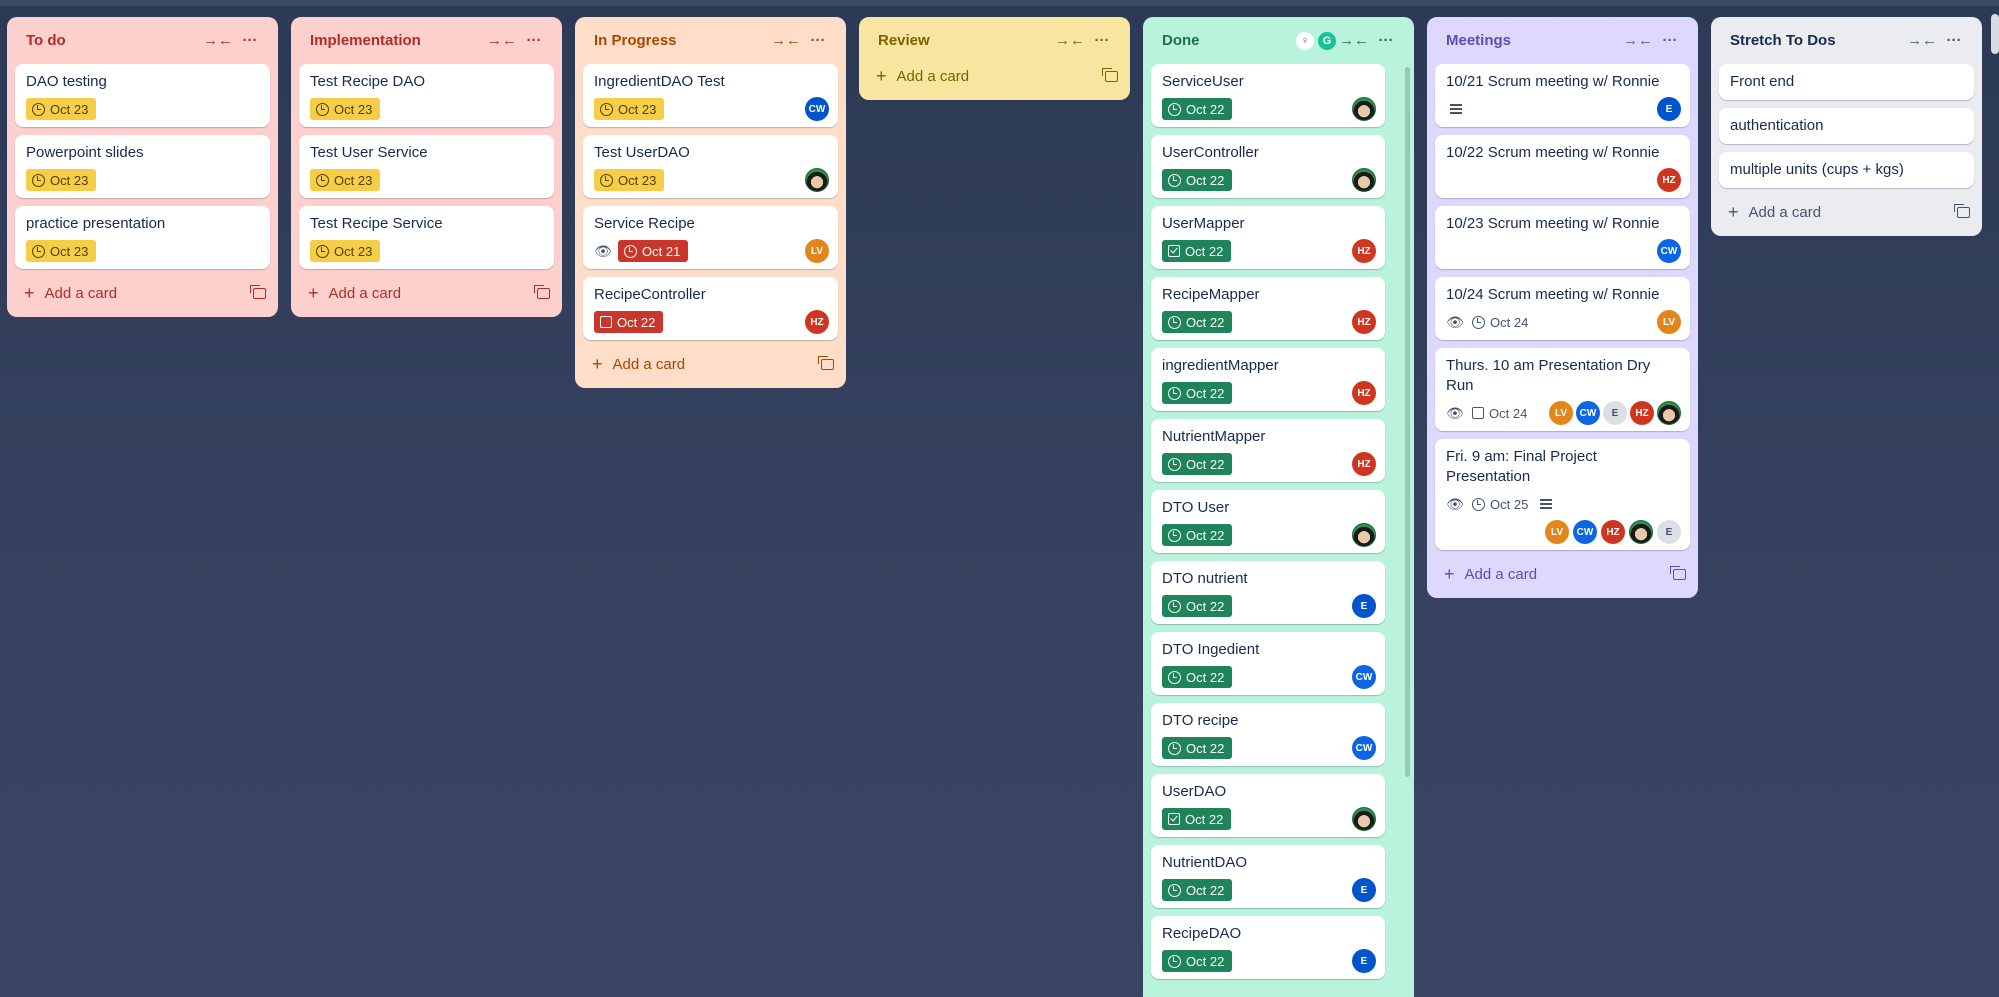 The width and height of the screenshot is (1999, 997). What do you see at coordinates (1268, 450) in the screenshot?
I see `card: NutrientMapper Oct 22 HZ` at bounding box center [1268, 450].